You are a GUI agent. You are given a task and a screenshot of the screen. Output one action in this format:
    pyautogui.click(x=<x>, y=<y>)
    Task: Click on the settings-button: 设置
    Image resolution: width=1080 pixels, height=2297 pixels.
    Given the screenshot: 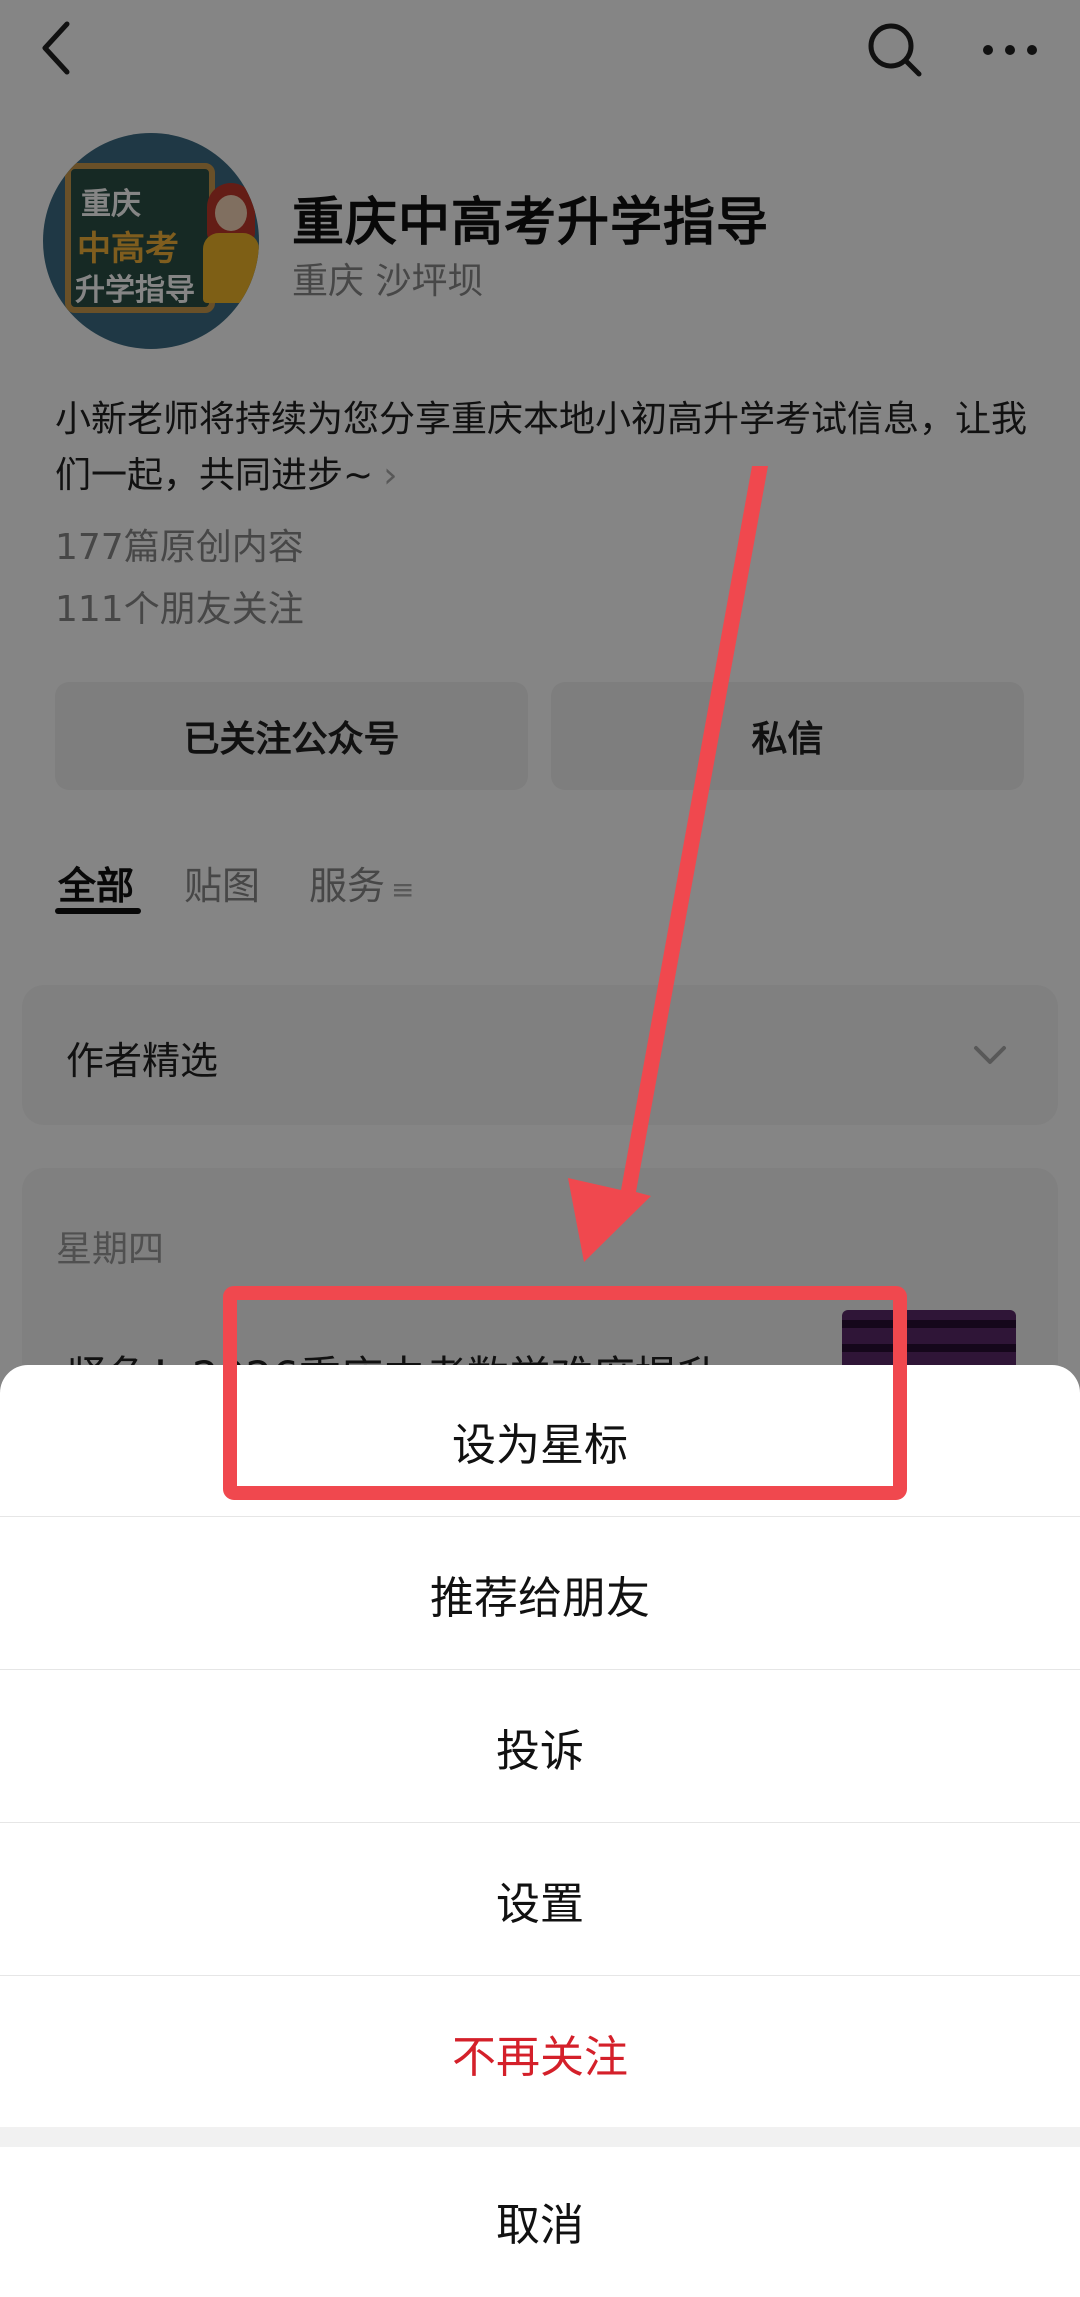 What is the action you would take?
    pyautogui.click(x=540, y=1900)
    